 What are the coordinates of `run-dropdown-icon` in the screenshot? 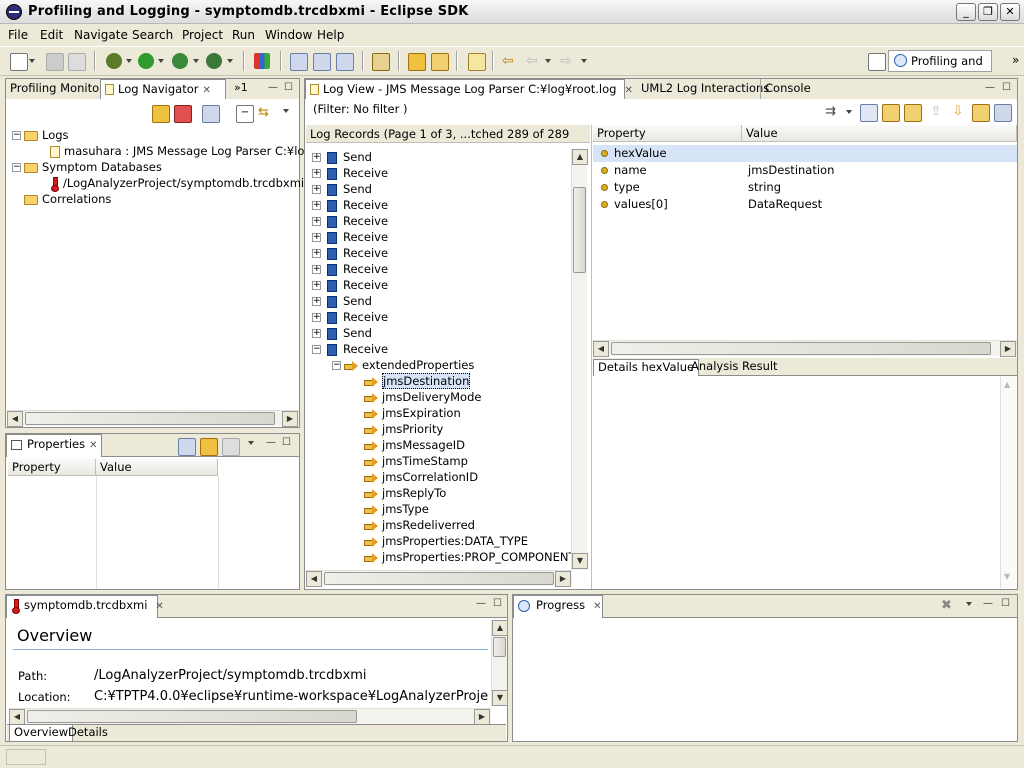 It's located at (161, 61).